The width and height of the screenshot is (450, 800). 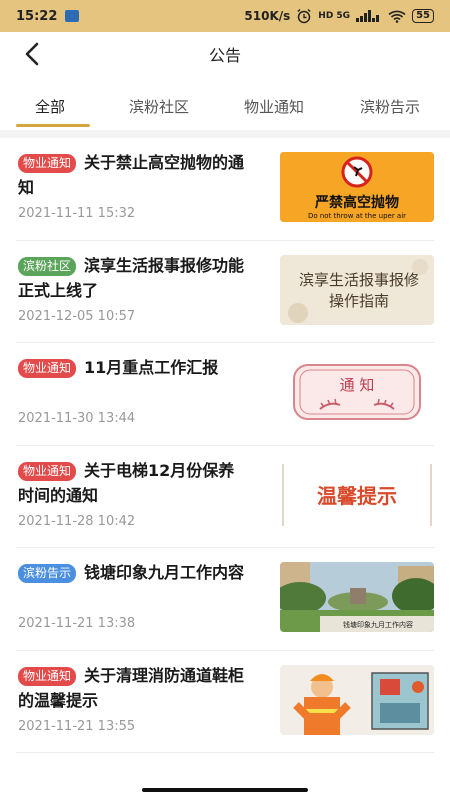 I want to click on category-tag: 滨粉社区, so click(x=47, y=266).